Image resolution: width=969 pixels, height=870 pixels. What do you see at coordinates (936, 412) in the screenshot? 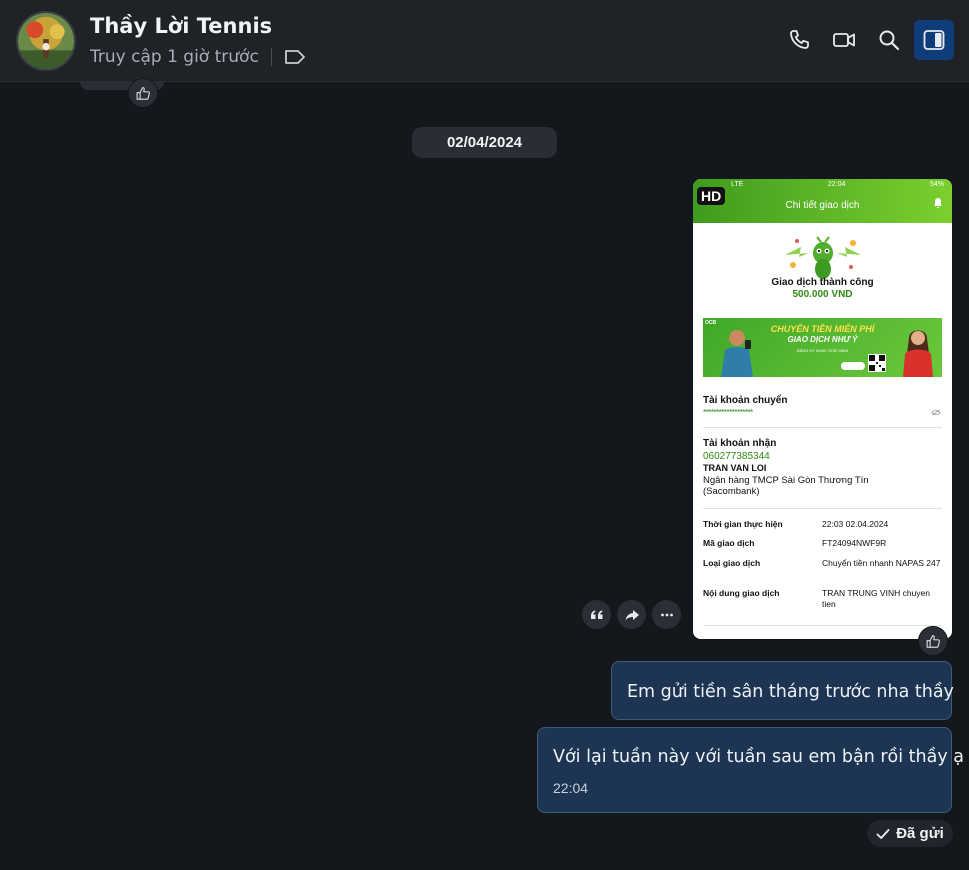
I see `eye-slash-icon` at bounding box center [936, 412].